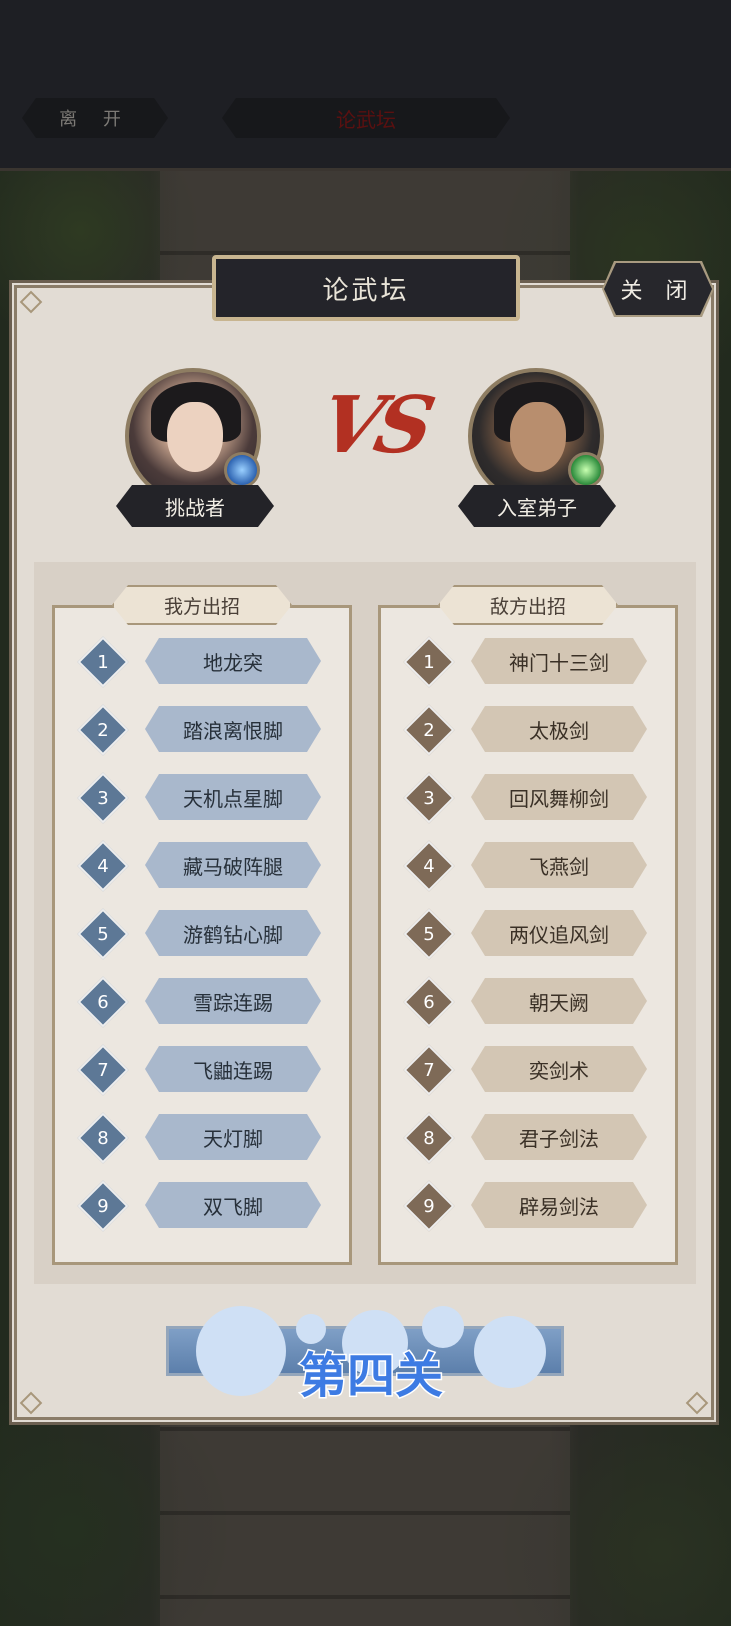 This screenshot has width=731, height=1626. I want to click on move-name: 飞燕剑, so click(559, 865).